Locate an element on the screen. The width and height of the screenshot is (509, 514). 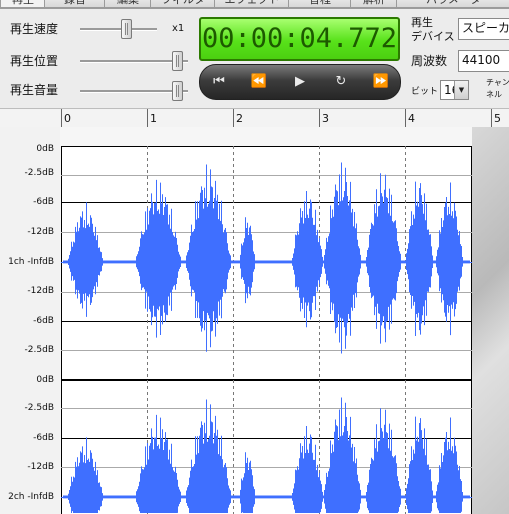
rewind-icon: ⏪ is located at coordinates (259, 82).